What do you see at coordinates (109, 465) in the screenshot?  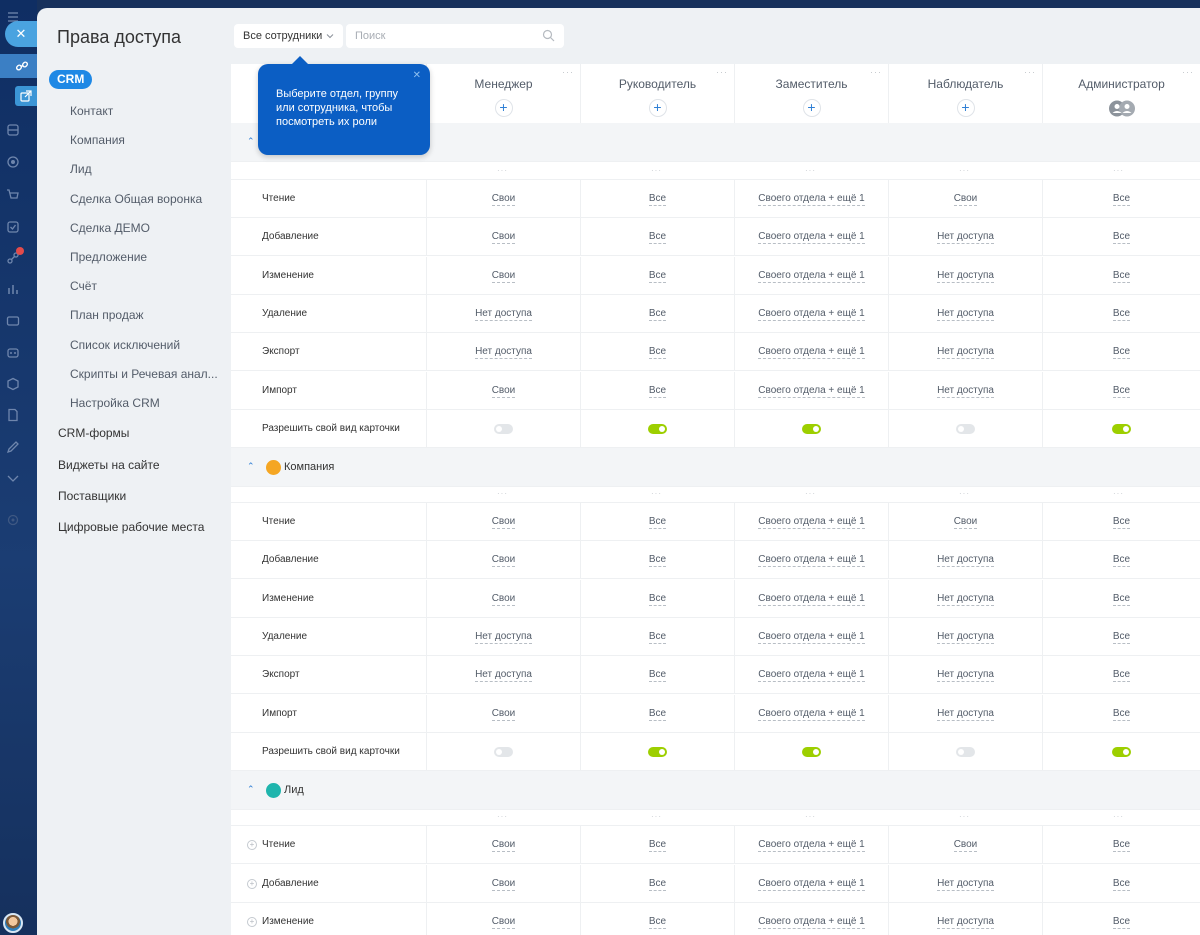 I see `sidebar-item-widgets: Виджеты на сайте` at bounding box center [109, 465].